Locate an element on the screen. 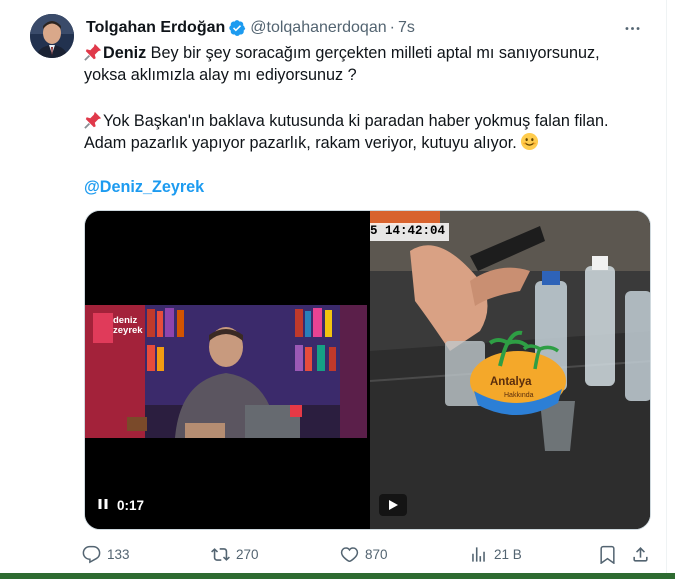  views-icon is located at coordinates (478, 554).